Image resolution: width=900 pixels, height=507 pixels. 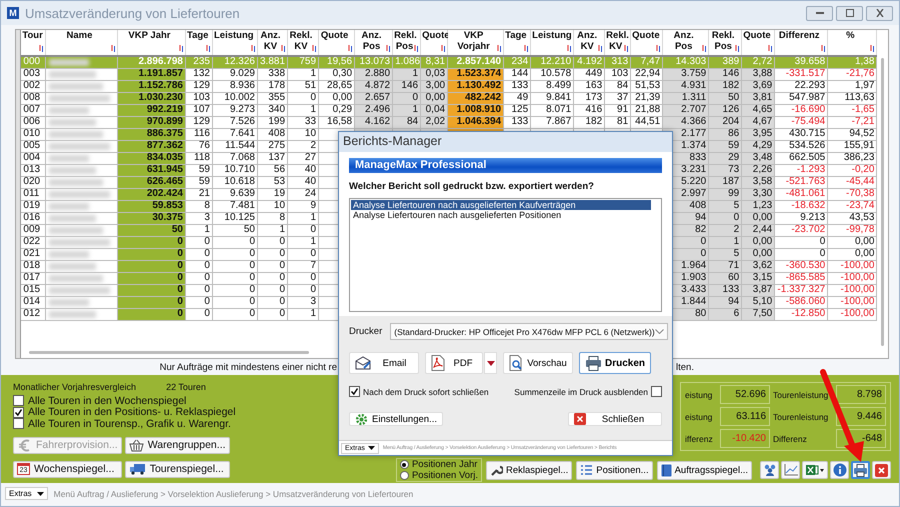 What do you see at coordinates (132, 412) in the screenshot?
I see `checkbox-label: Alle Touren in den Positions- u. Reklaspiegel` at bounding box center [132, 412].